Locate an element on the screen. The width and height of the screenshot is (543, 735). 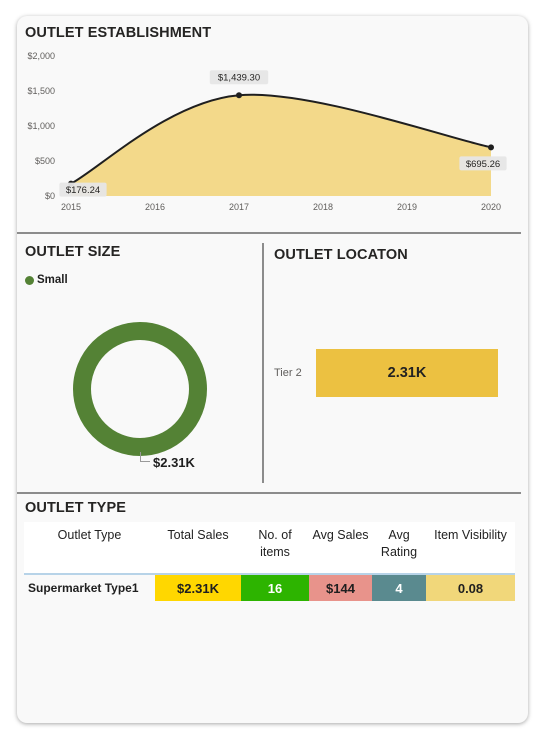
location-bar: 2.31K is located at coordinates (407, 373).